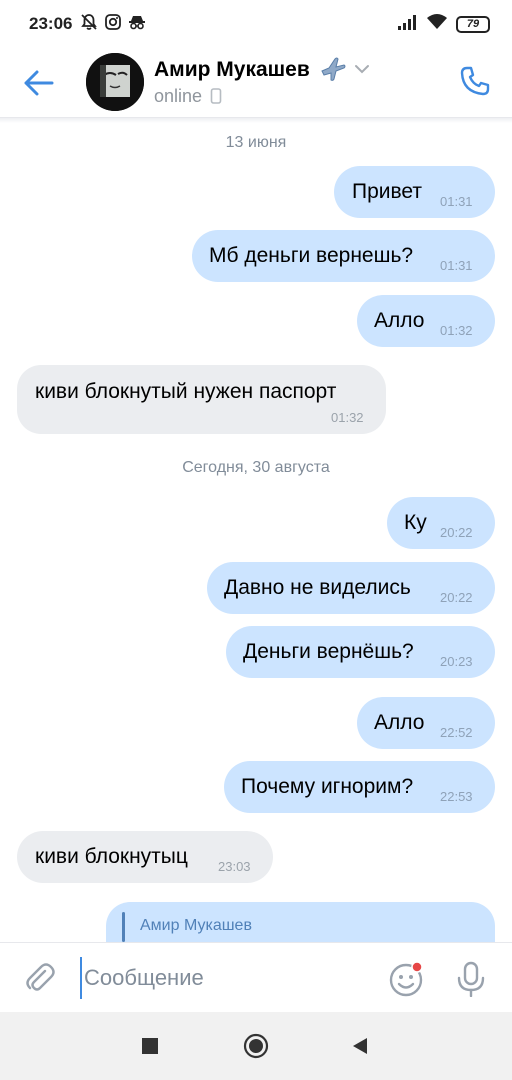  I want to click on instagram-icon, so click(113, 24).